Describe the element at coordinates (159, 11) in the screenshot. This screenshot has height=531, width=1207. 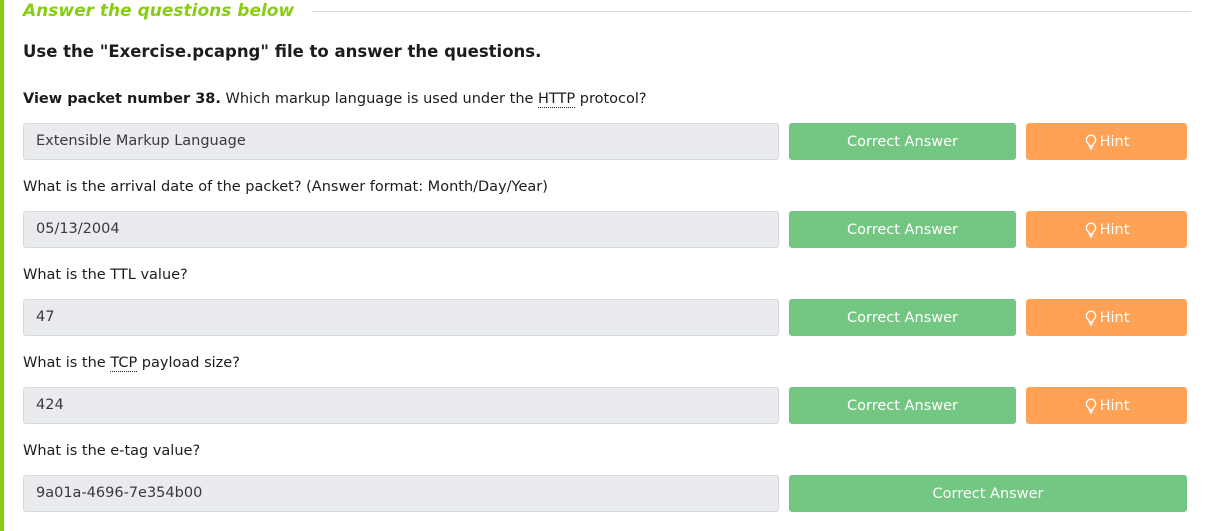
I see `section-title: Answer the questions below` at that location.